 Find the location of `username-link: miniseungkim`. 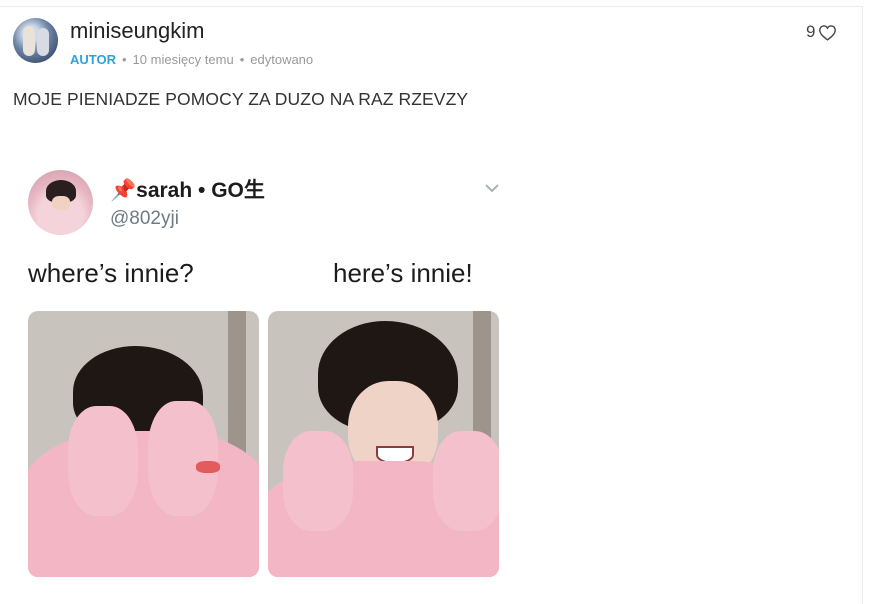

username-link: miniseungkim is located at coordinates (137, 31).